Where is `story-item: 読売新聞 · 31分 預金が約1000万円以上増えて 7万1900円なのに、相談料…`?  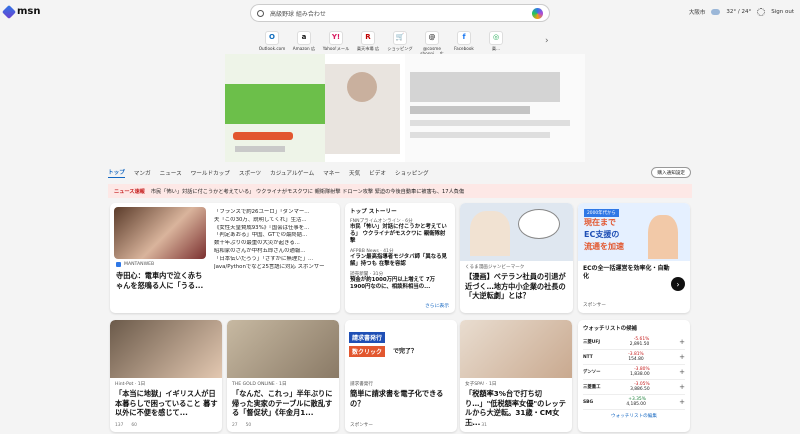 story-item: 読売新聞 · 31分 預金が約1000万円以上増えて 7万1900円なのに、相談料… is located at coordinates (400, 281).